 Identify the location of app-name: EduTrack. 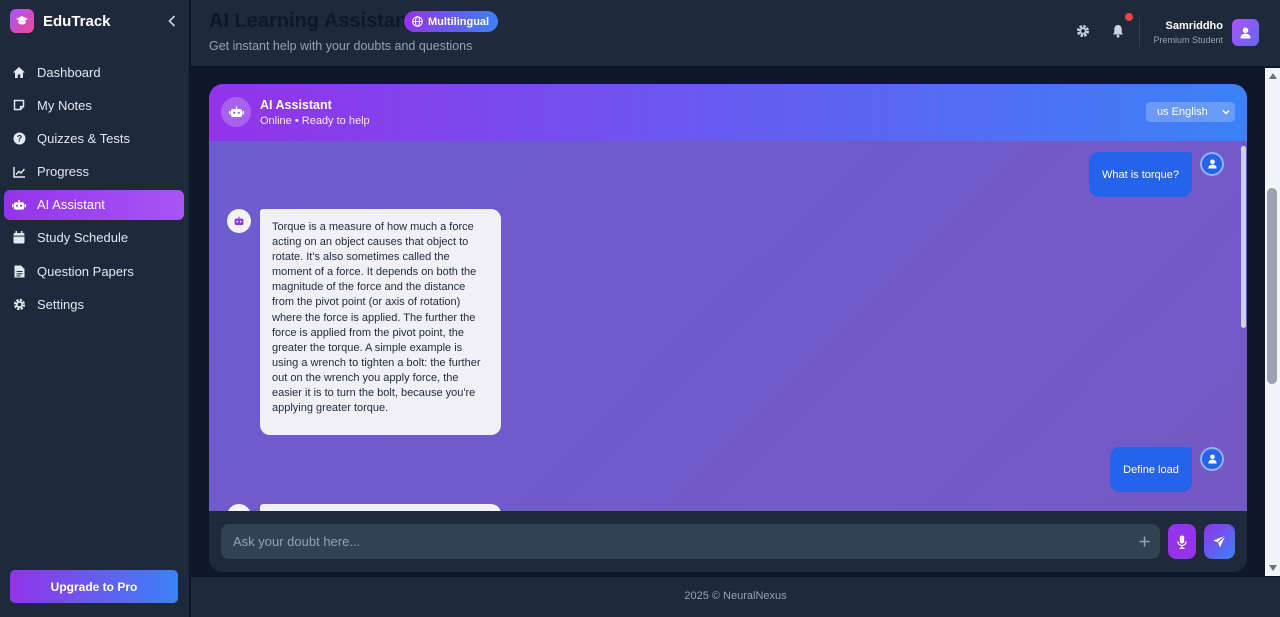
(77, 21).